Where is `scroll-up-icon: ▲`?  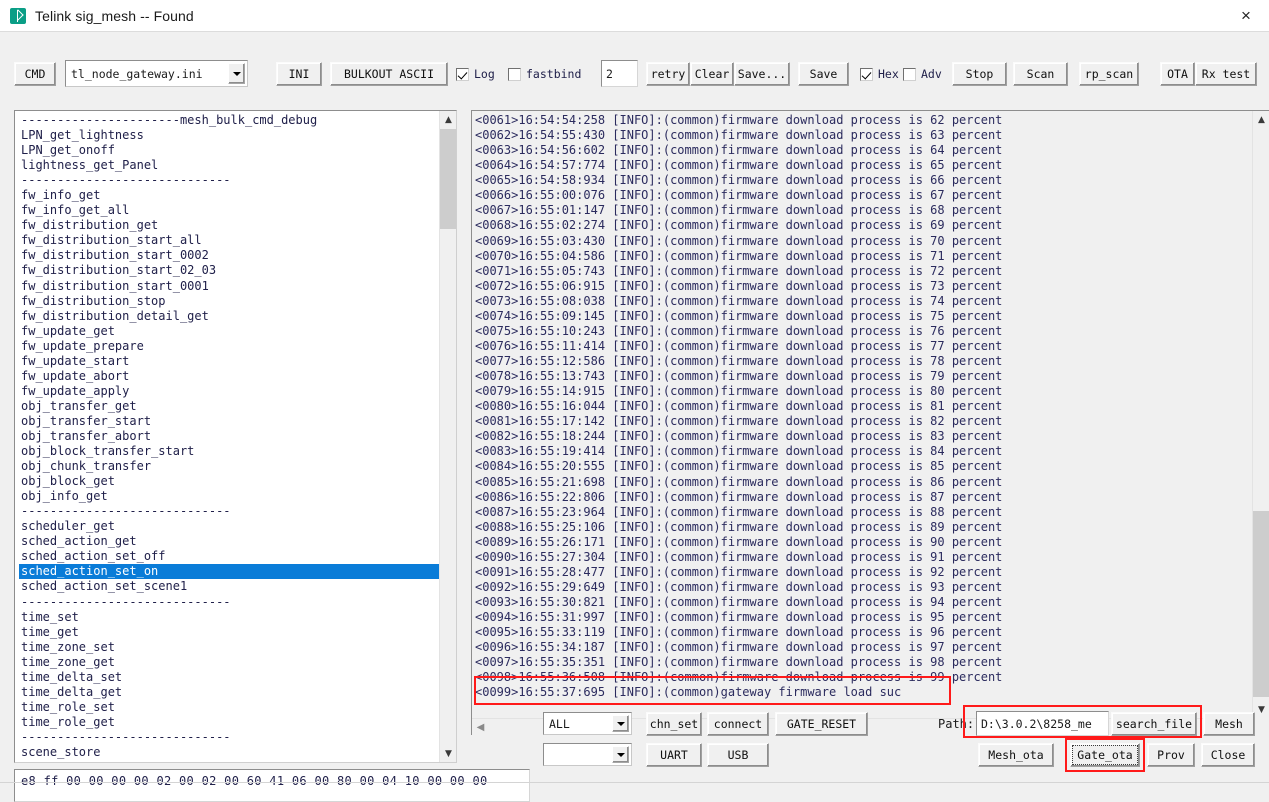
scroll-up-icon: ▲ is located at coordinates (448, 119).